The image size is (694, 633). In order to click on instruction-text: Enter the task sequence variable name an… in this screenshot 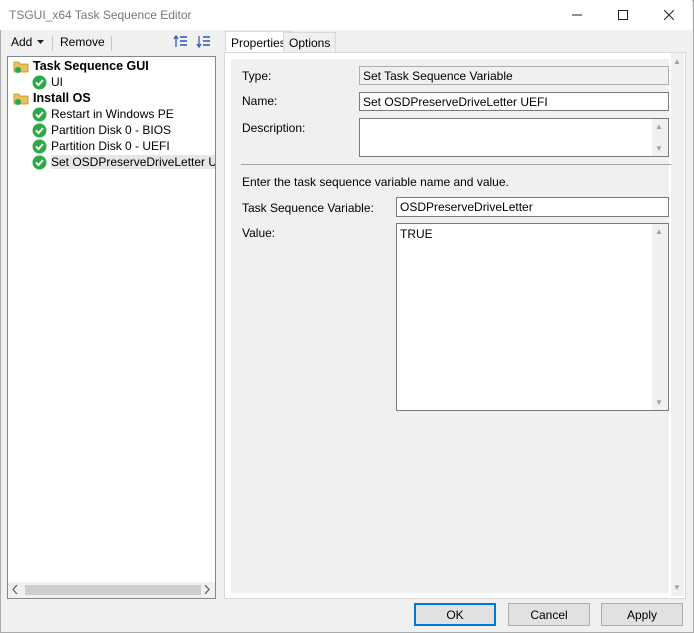, I will do `click(375, 182)`.